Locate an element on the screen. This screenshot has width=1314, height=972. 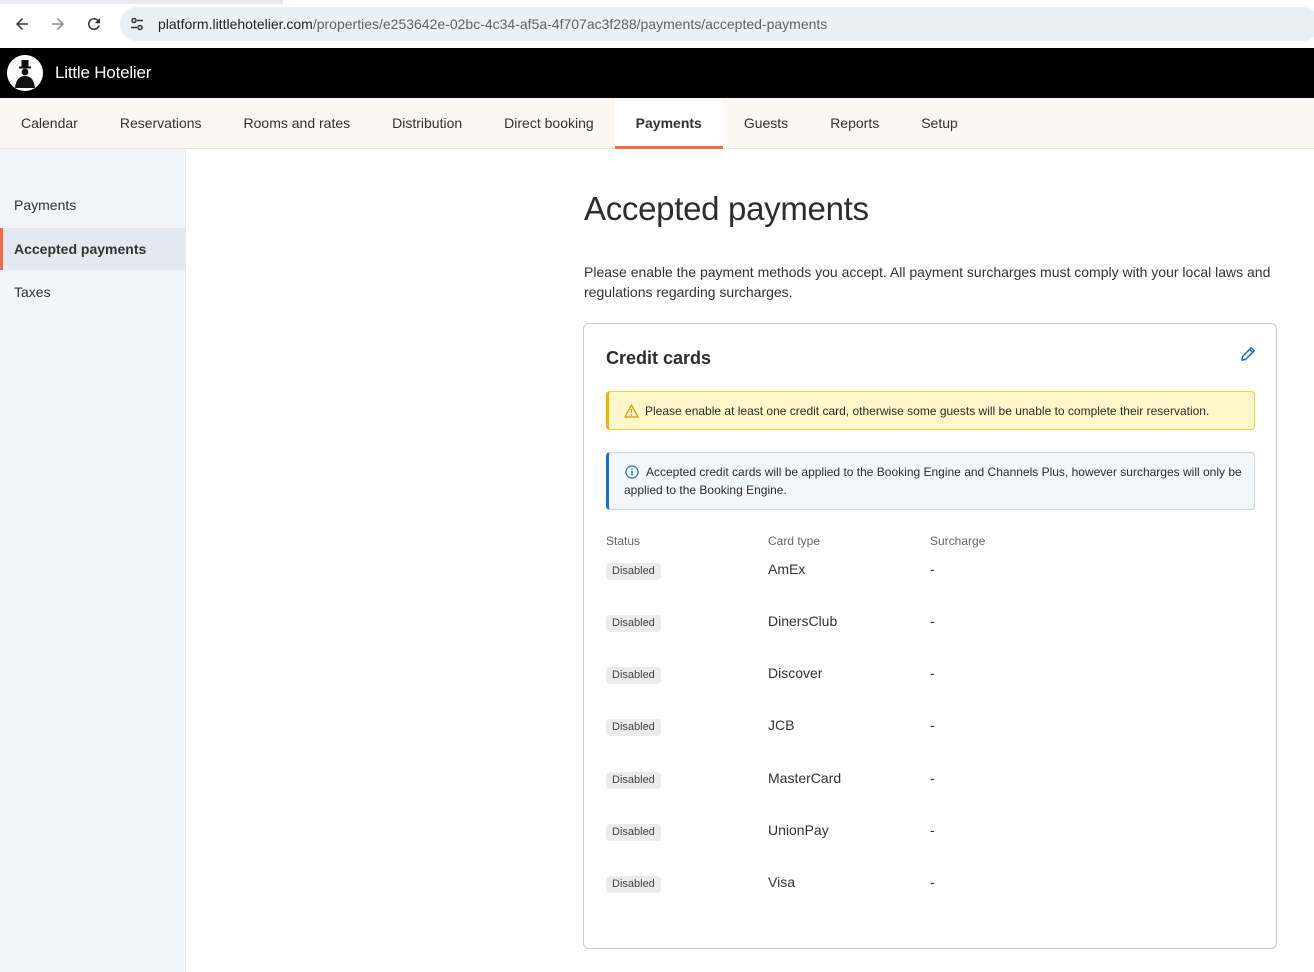
table-row: Disabled Visa - is located at coordinates (930, 884).